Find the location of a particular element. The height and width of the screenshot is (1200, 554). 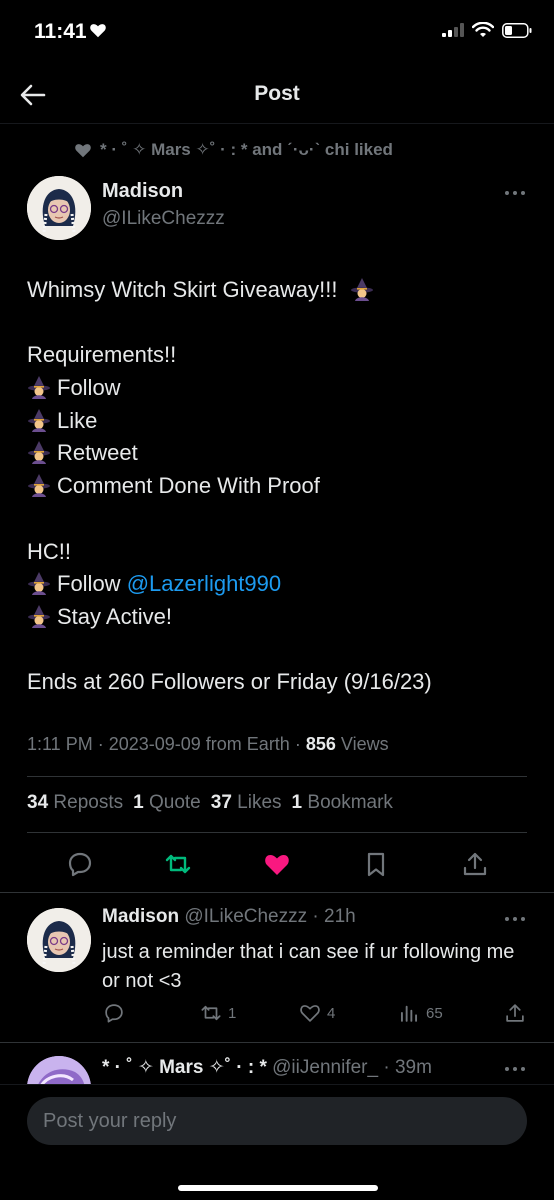

reply-composer is located at coordinates (277, 1142).